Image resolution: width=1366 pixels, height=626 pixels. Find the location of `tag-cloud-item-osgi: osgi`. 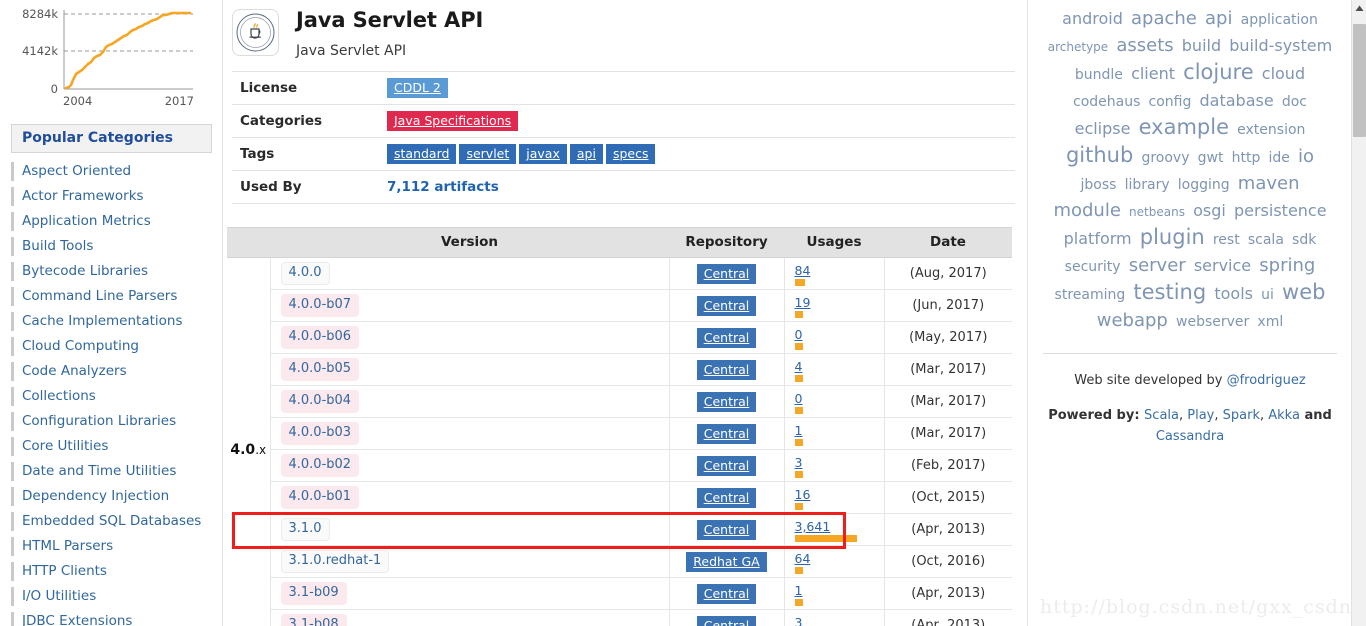

tag-cloud-item-osgi: osgi is located at coordinates (1209, 210).